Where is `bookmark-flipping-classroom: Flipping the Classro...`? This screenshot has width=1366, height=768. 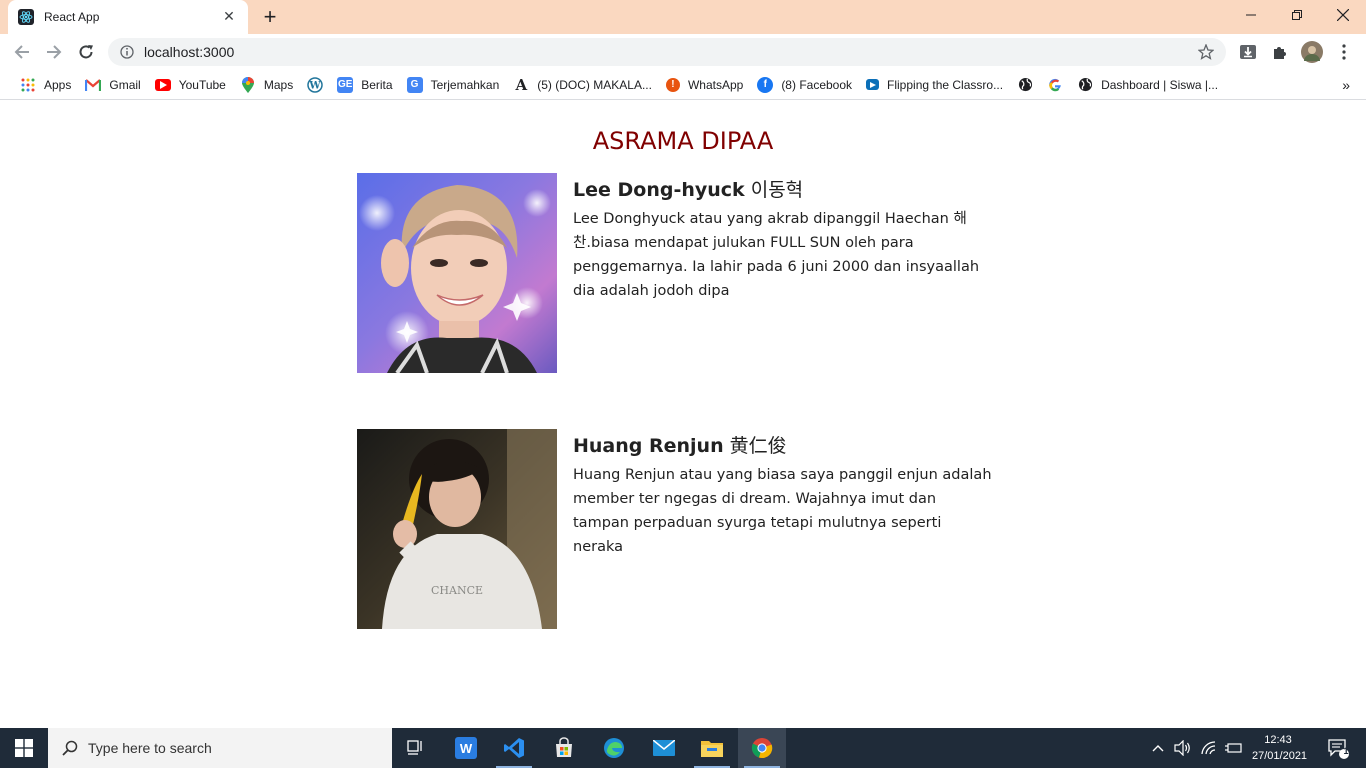
bookmark-flipping-classroom: Flipping the Classro... is located at coordinates (934, 85).